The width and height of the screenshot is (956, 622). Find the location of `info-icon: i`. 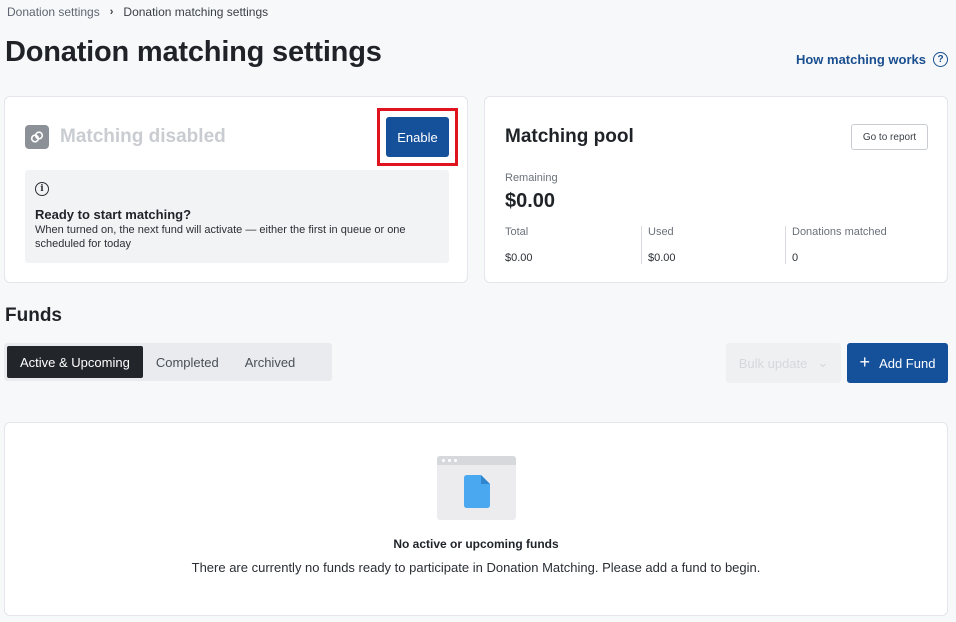

info-icon: i is located at coordinates (42, 189).